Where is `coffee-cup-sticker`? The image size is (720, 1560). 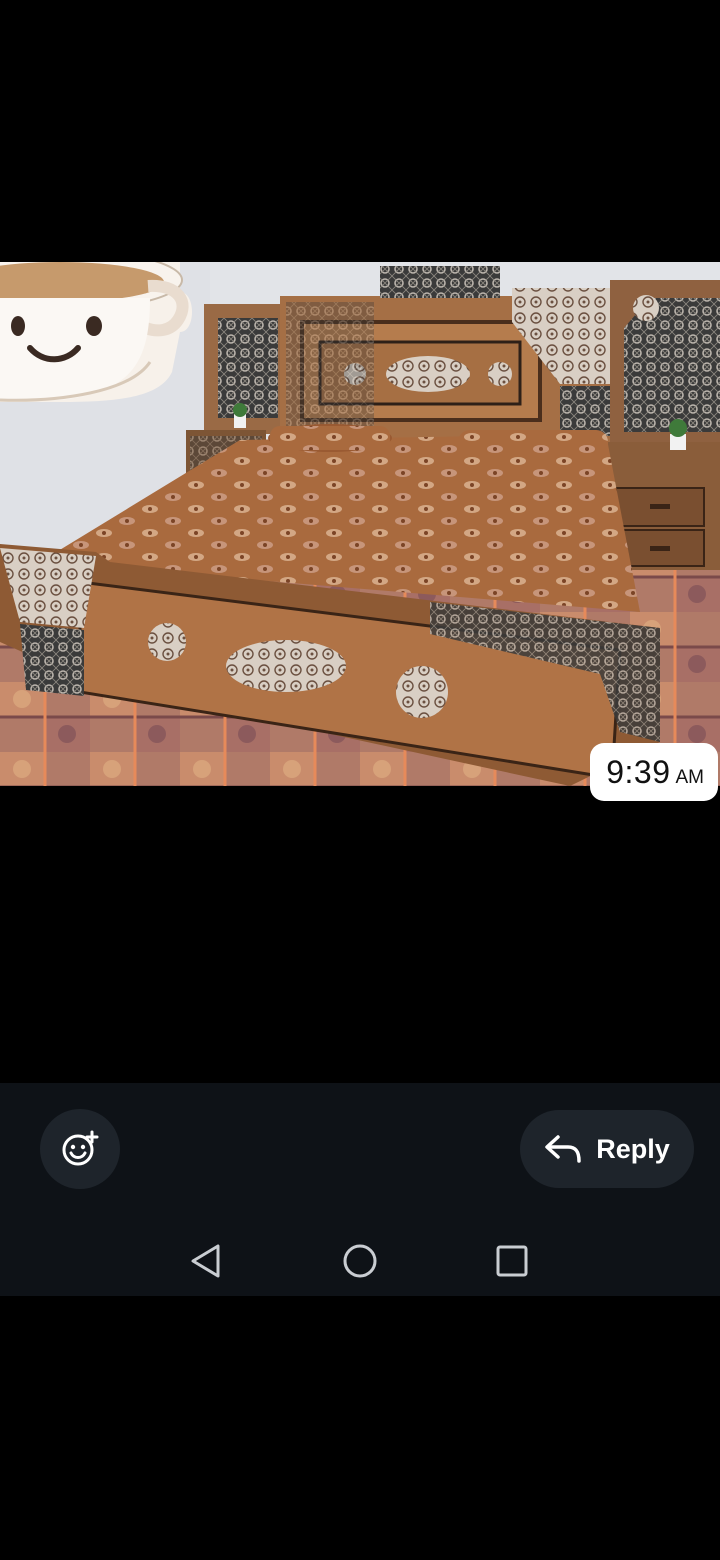
coffee-cup-sticker is located at coordinates (96, 332).